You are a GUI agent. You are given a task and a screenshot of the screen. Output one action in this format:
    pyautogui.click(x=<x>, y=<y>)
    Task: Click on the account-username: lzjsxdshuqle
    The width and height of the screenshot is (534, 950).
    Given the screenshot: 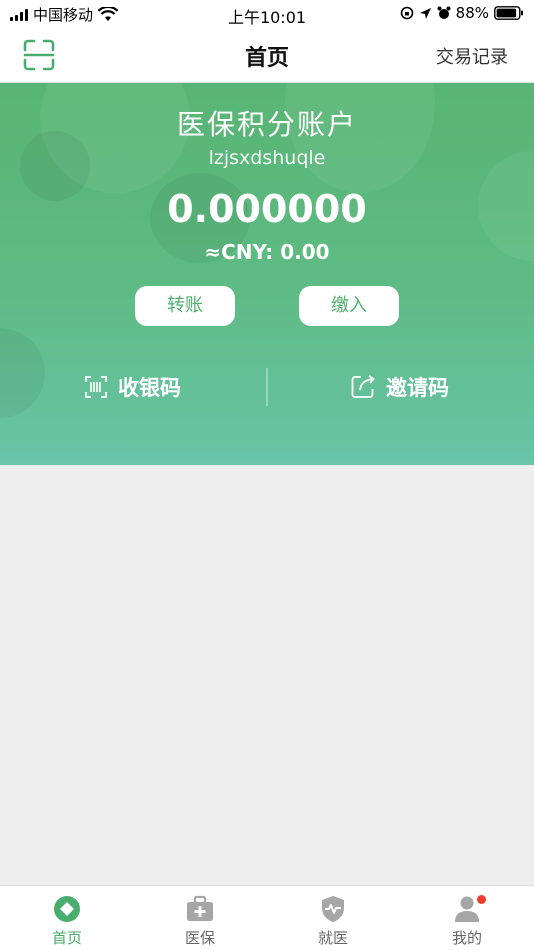 What is the action you would take?
    pyautogui.click(x=267, y=158)
    